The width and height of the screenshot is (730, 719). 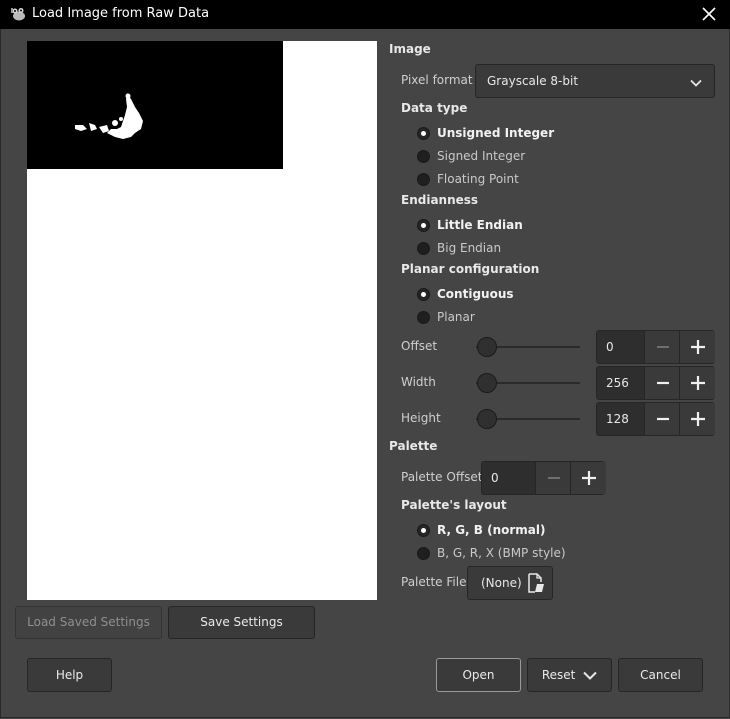 What do you see at coordinates (121, 13) in the screenshot?
I see `window-title: Load Image from Raw Data` at bounding box center [121, 13].